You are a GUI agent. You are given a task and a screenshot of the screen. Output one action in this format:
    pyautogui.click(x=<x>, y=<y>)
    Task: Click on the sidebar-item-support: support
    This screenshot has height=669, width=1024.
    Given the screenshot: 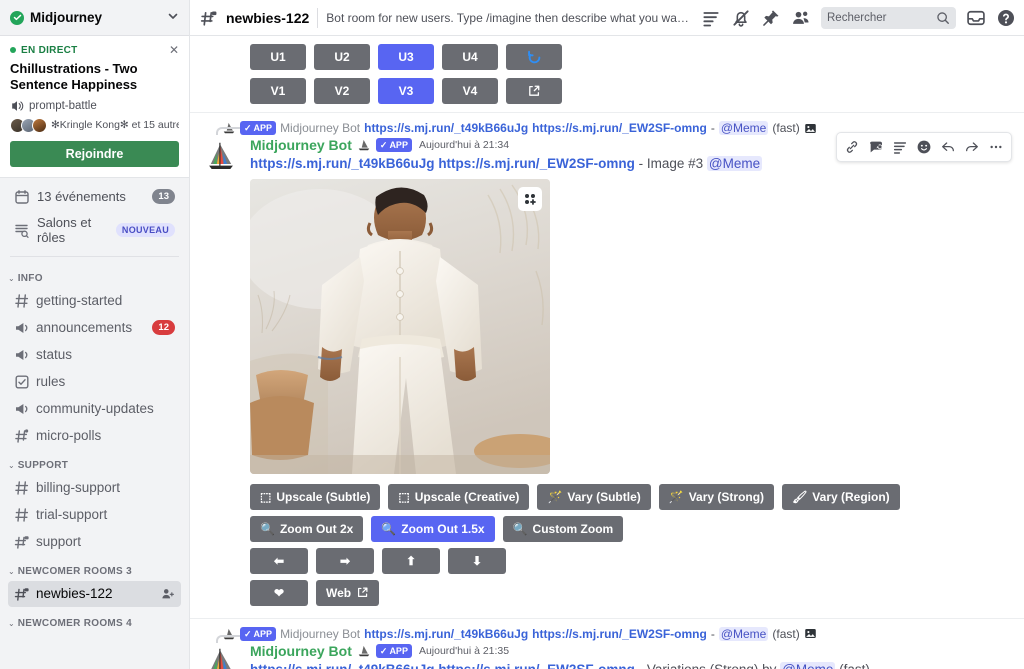 What is the action you would take?
    pyautogui.click(x=94, y=542)
    